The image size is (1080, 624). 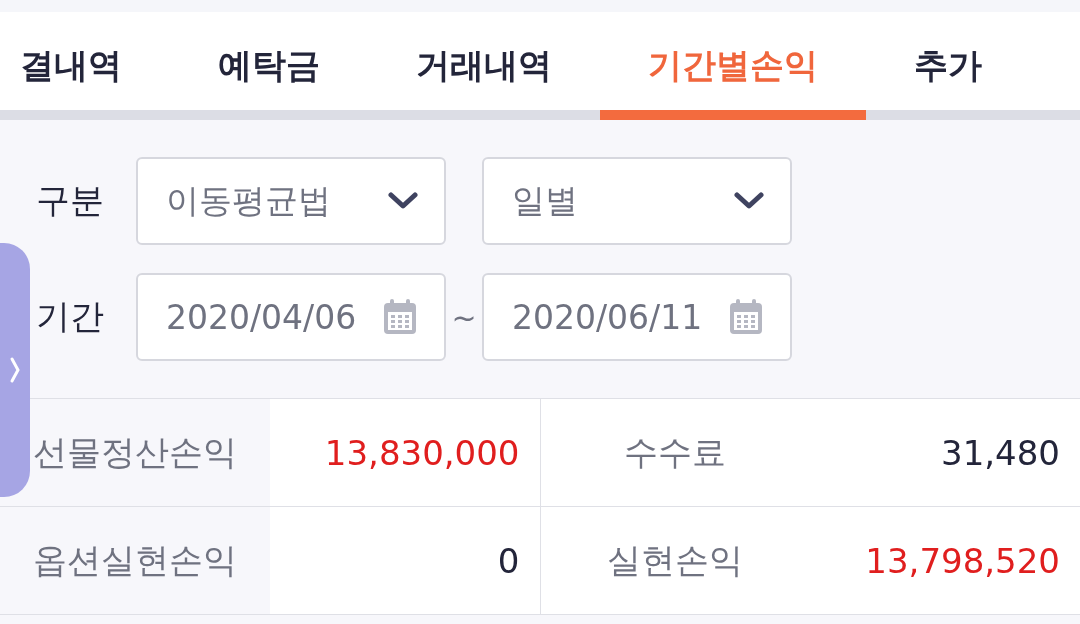 I want to click on period-label: 기간, so click(x=70, y=316).